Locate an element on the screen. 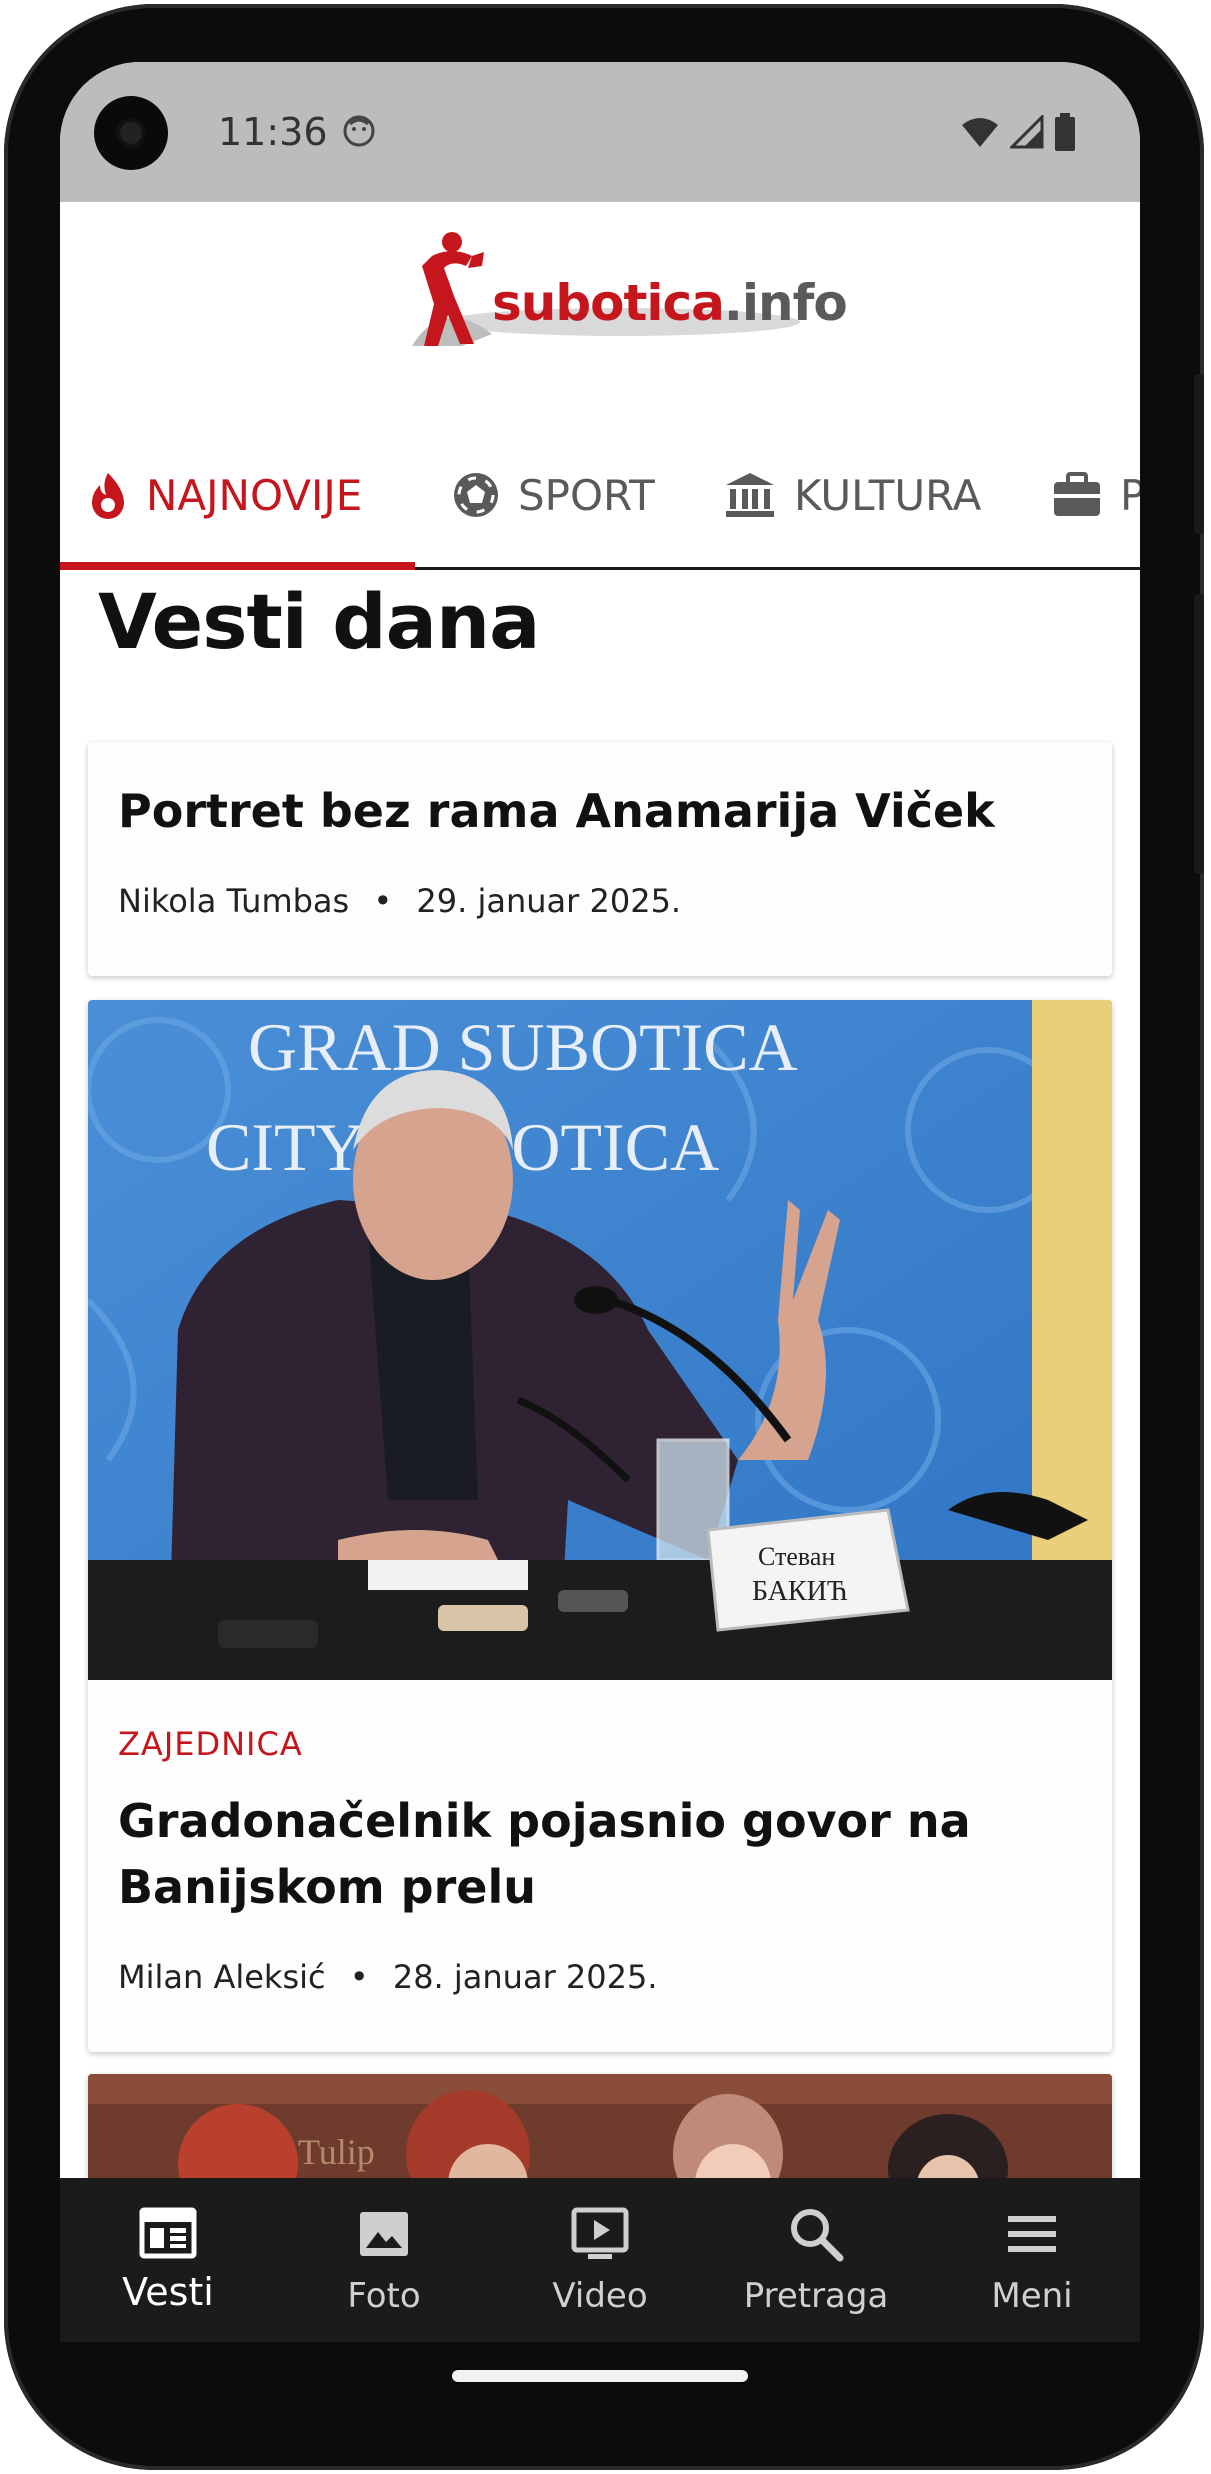 The image size is (1211, 2474). tab-label: KULTURA is located at coordinates (888, 495).